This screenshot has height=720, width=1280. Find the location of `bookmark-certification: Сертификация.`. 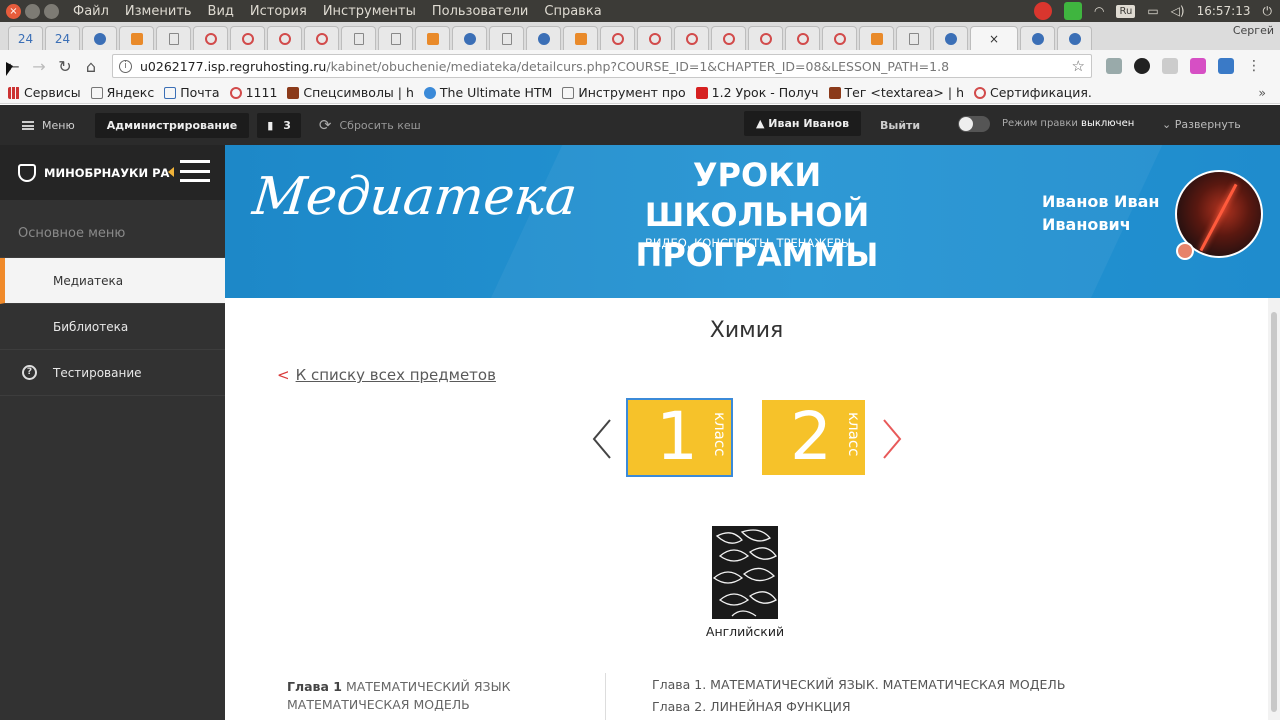

bookmark-certification: Сертификация. is located at coordinates (1033, 92).